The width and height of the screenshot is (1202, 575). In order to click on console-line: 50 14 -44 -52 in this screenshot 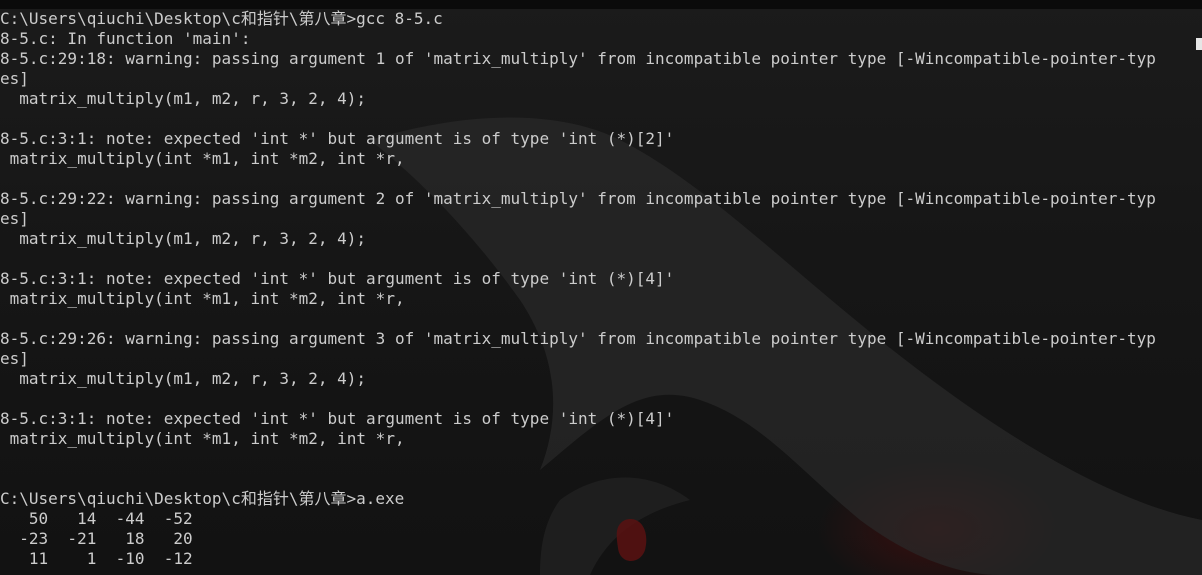, I will do `click(96, 518)`.